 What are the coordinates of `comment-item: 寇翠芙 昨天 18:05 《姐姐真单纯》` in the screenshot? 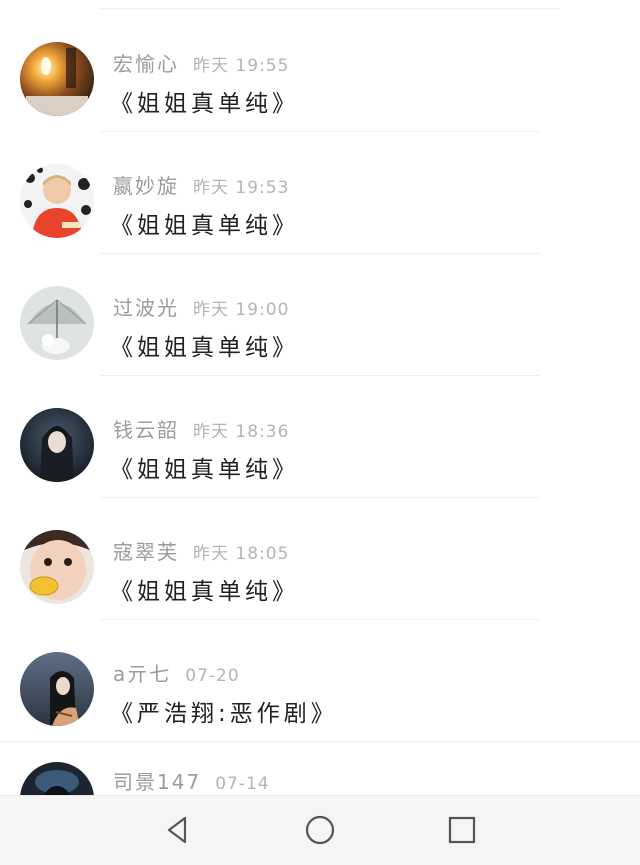 It's located at (320, 559).